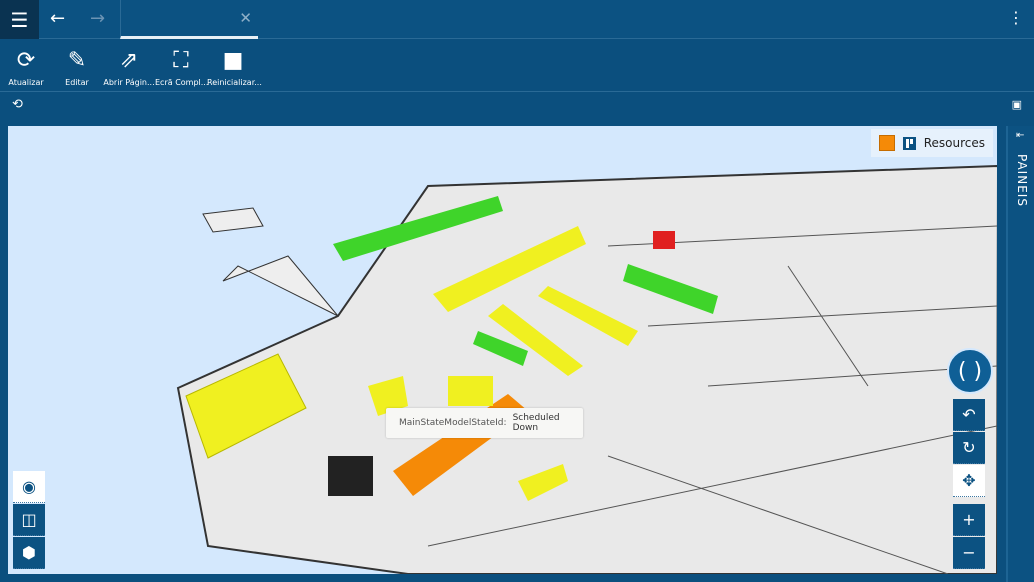 This screenshot has width=1034, height=582. What do you see at coordinates (97, 18) in the screenshot?
I see `arrow-right-icon: →` at bounding box center [97, 18].